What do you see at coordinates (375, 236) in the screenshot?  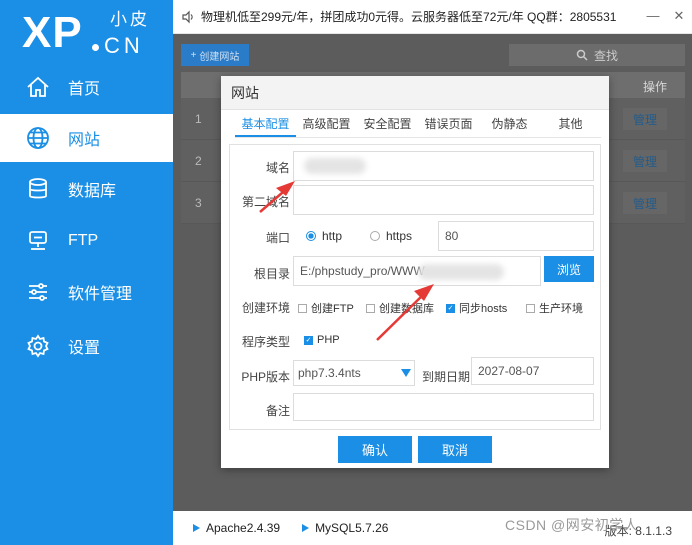 I see `radio-unchecked-icon` at bounding box center [375, 236].